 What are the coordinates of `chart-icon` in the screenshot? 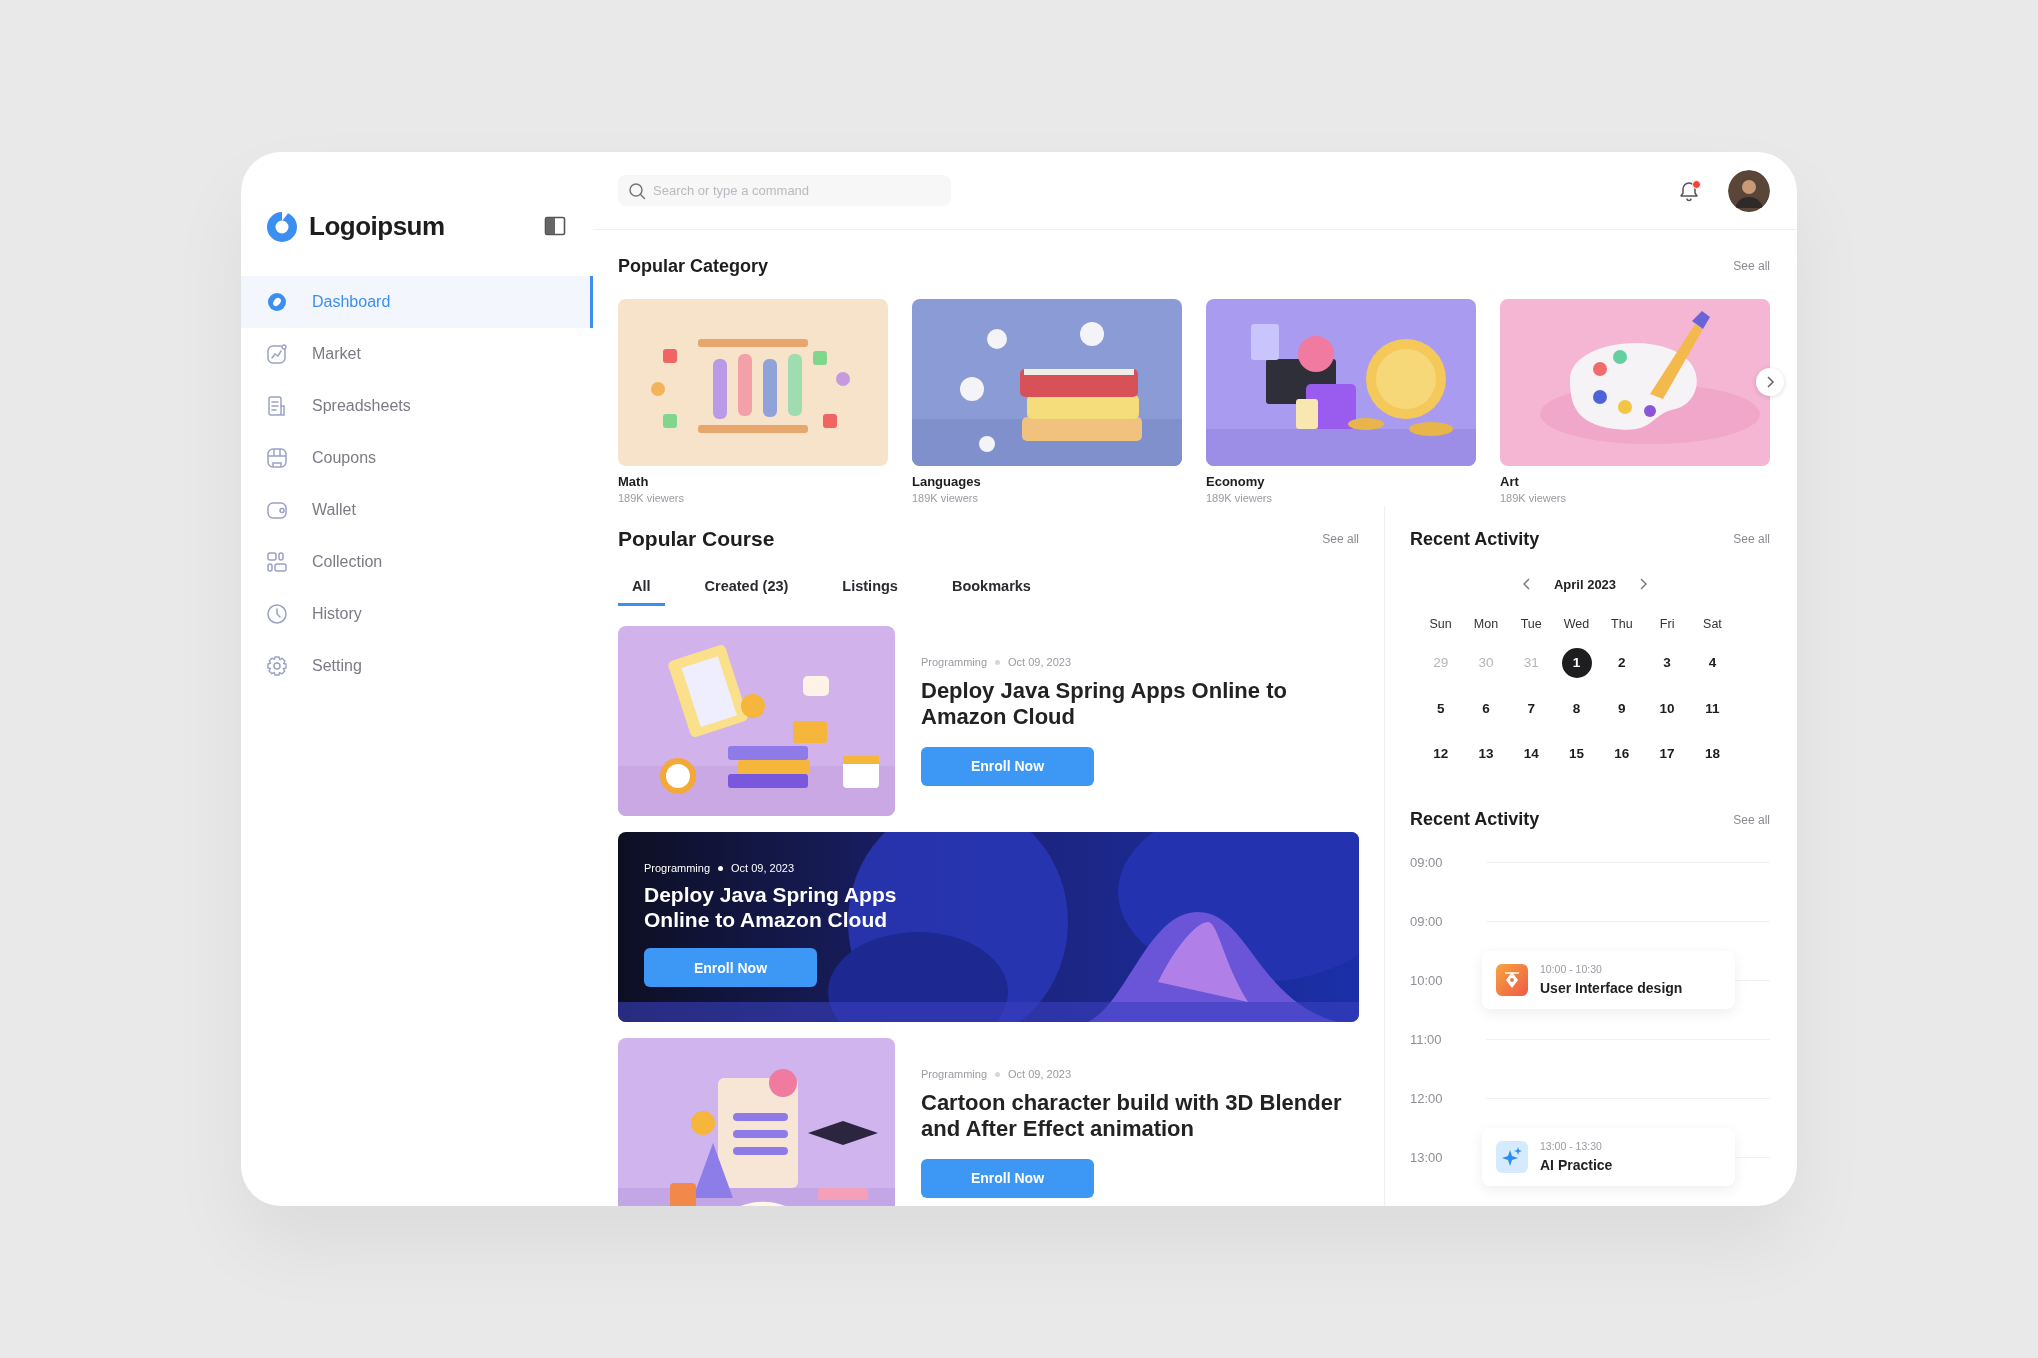 It's located at (277, 354).